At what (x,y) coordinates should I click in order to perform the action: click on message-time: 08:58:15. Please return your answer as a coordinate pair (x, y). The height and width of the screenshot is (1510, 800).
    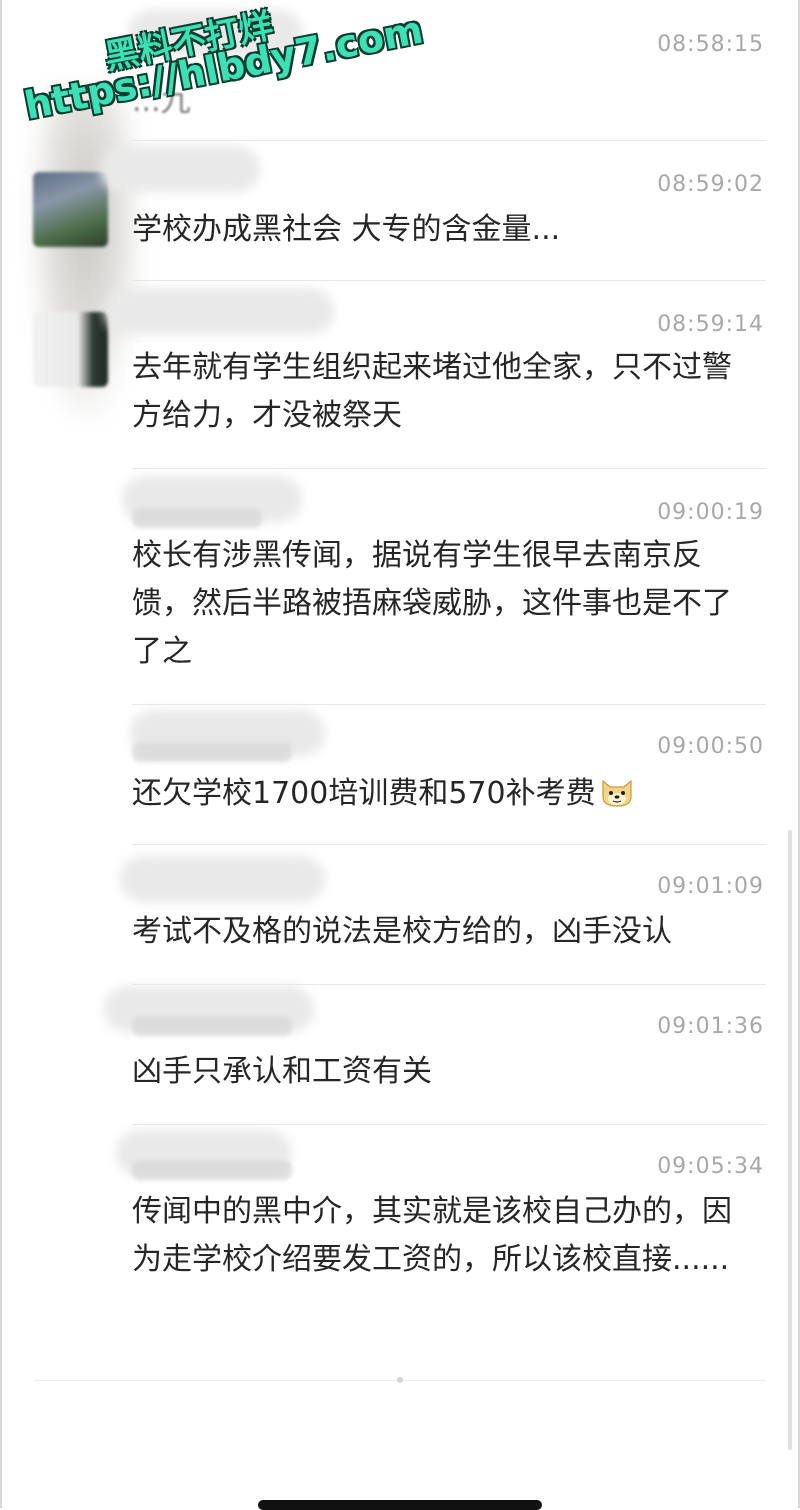
    Looking at the image, I should click on (710, 44).